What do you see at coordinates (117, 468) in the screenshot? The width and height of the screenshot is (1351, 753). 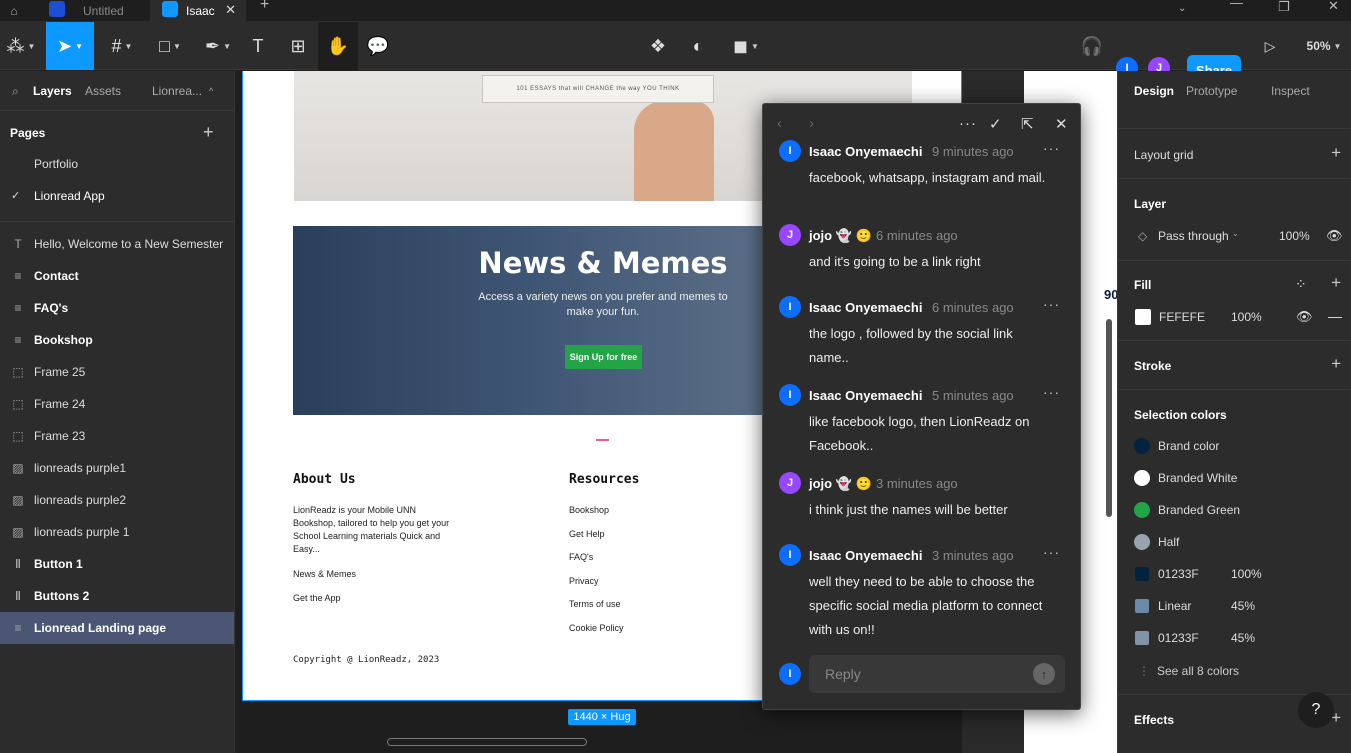 I see `layer-item: ▨ lionreads purple1` at bounding box center [117, 468].